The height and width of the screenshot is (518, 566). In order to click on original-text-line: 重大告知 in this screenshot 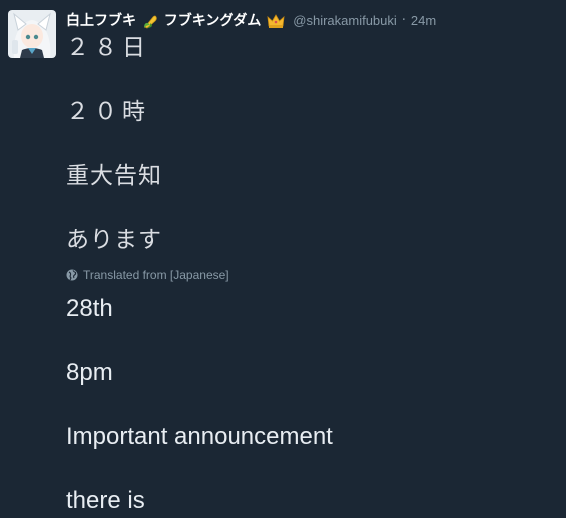, I will do `click(114, 176)`.